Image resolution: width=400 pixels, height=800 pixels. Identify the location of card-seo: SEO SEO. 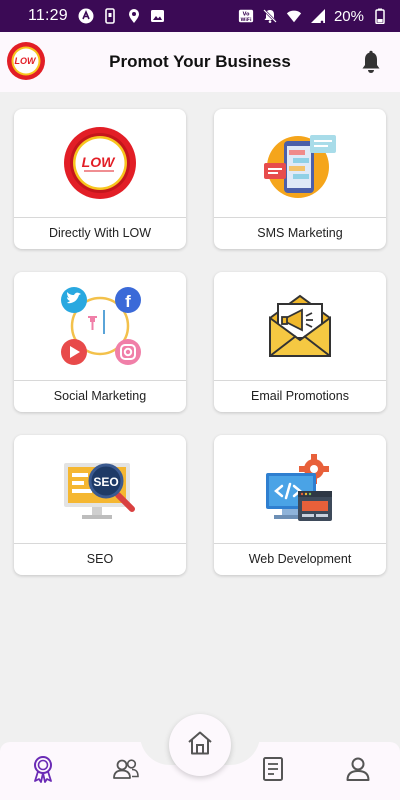
(100, 505).